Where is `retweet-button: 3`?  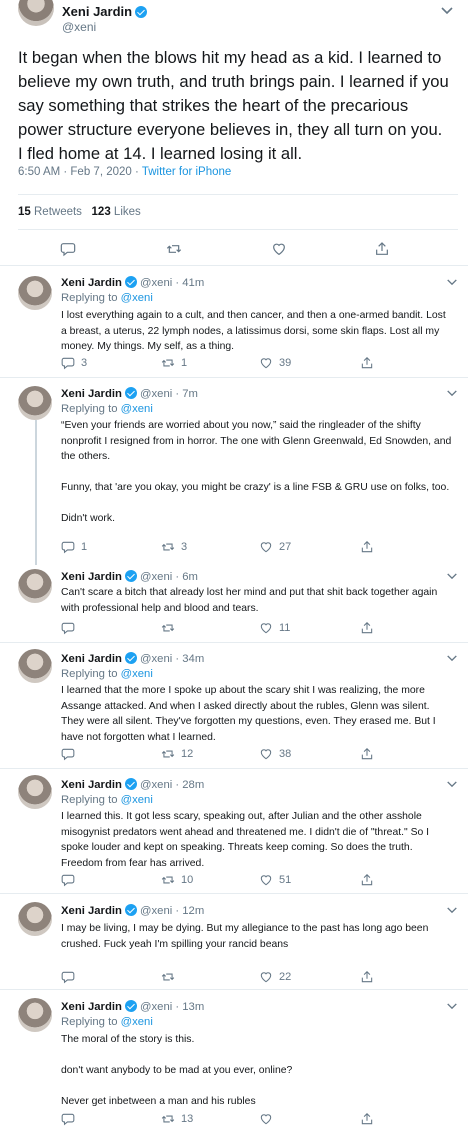
retweet-button: 3 is located at coordinates (174, 547).